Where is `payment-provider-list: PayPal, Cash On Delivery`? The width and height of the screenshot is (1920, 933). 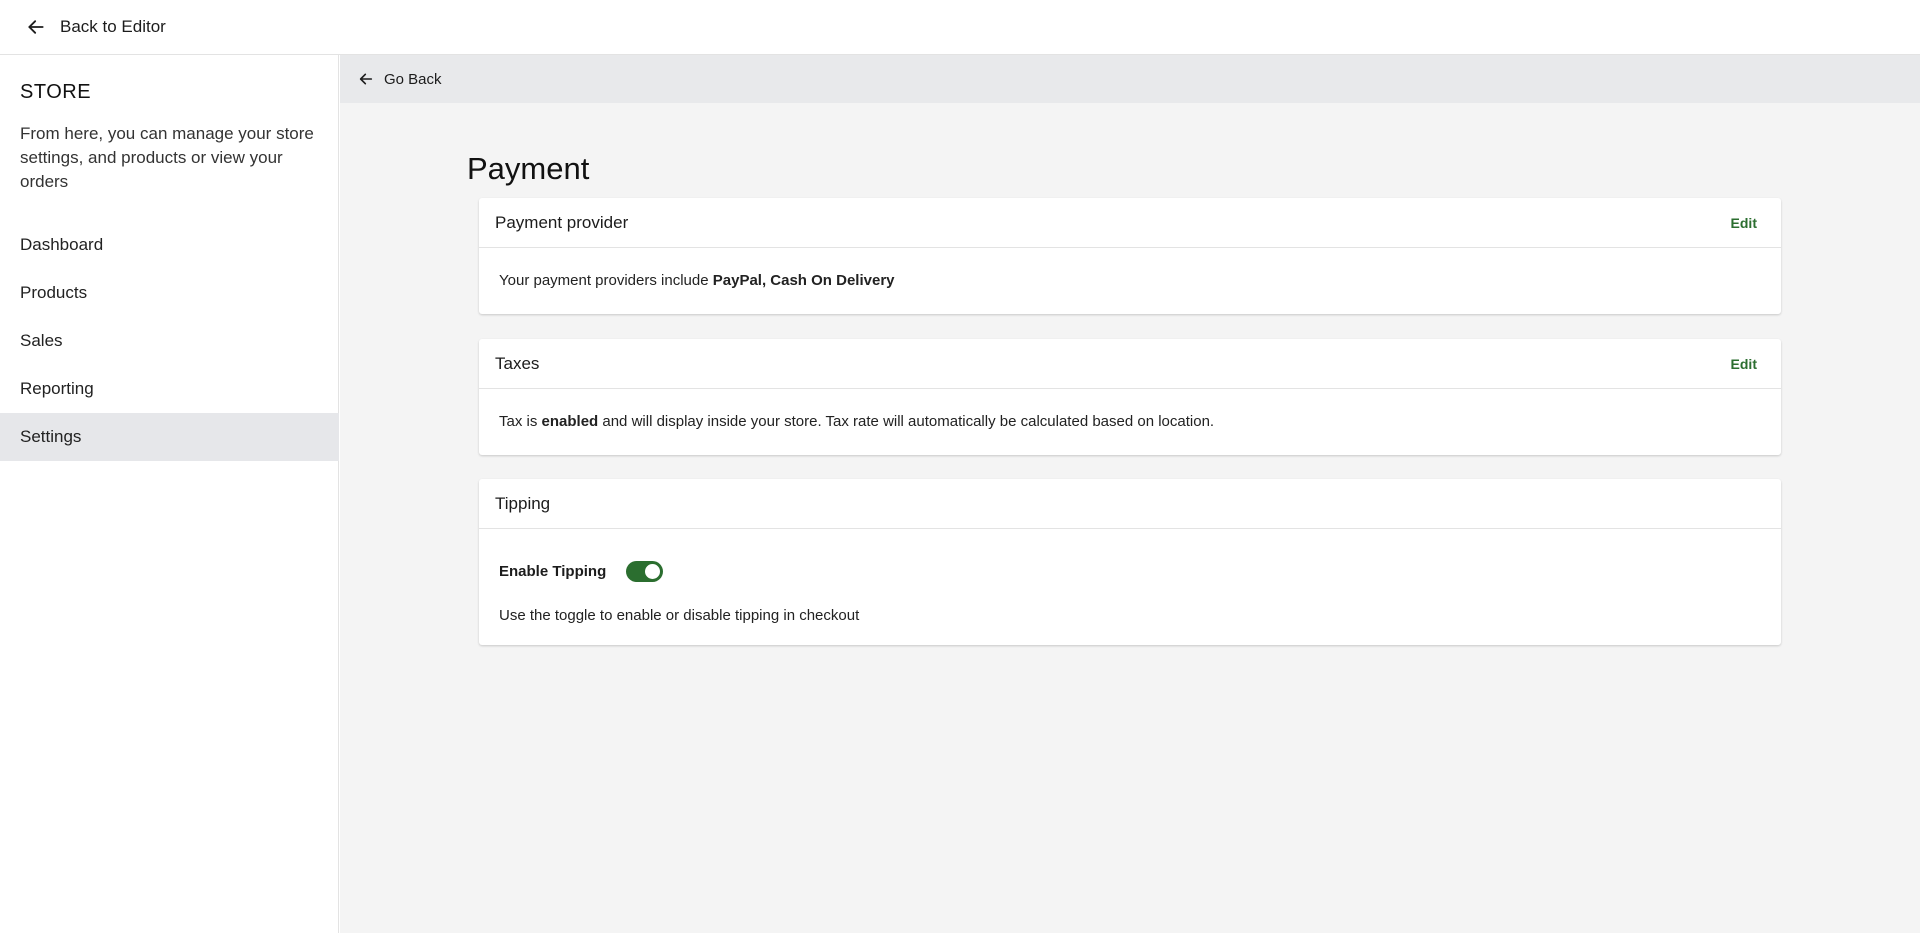
payment-provider-list: PayPal, Cash On Delivery is located at coordinates (803, 280).